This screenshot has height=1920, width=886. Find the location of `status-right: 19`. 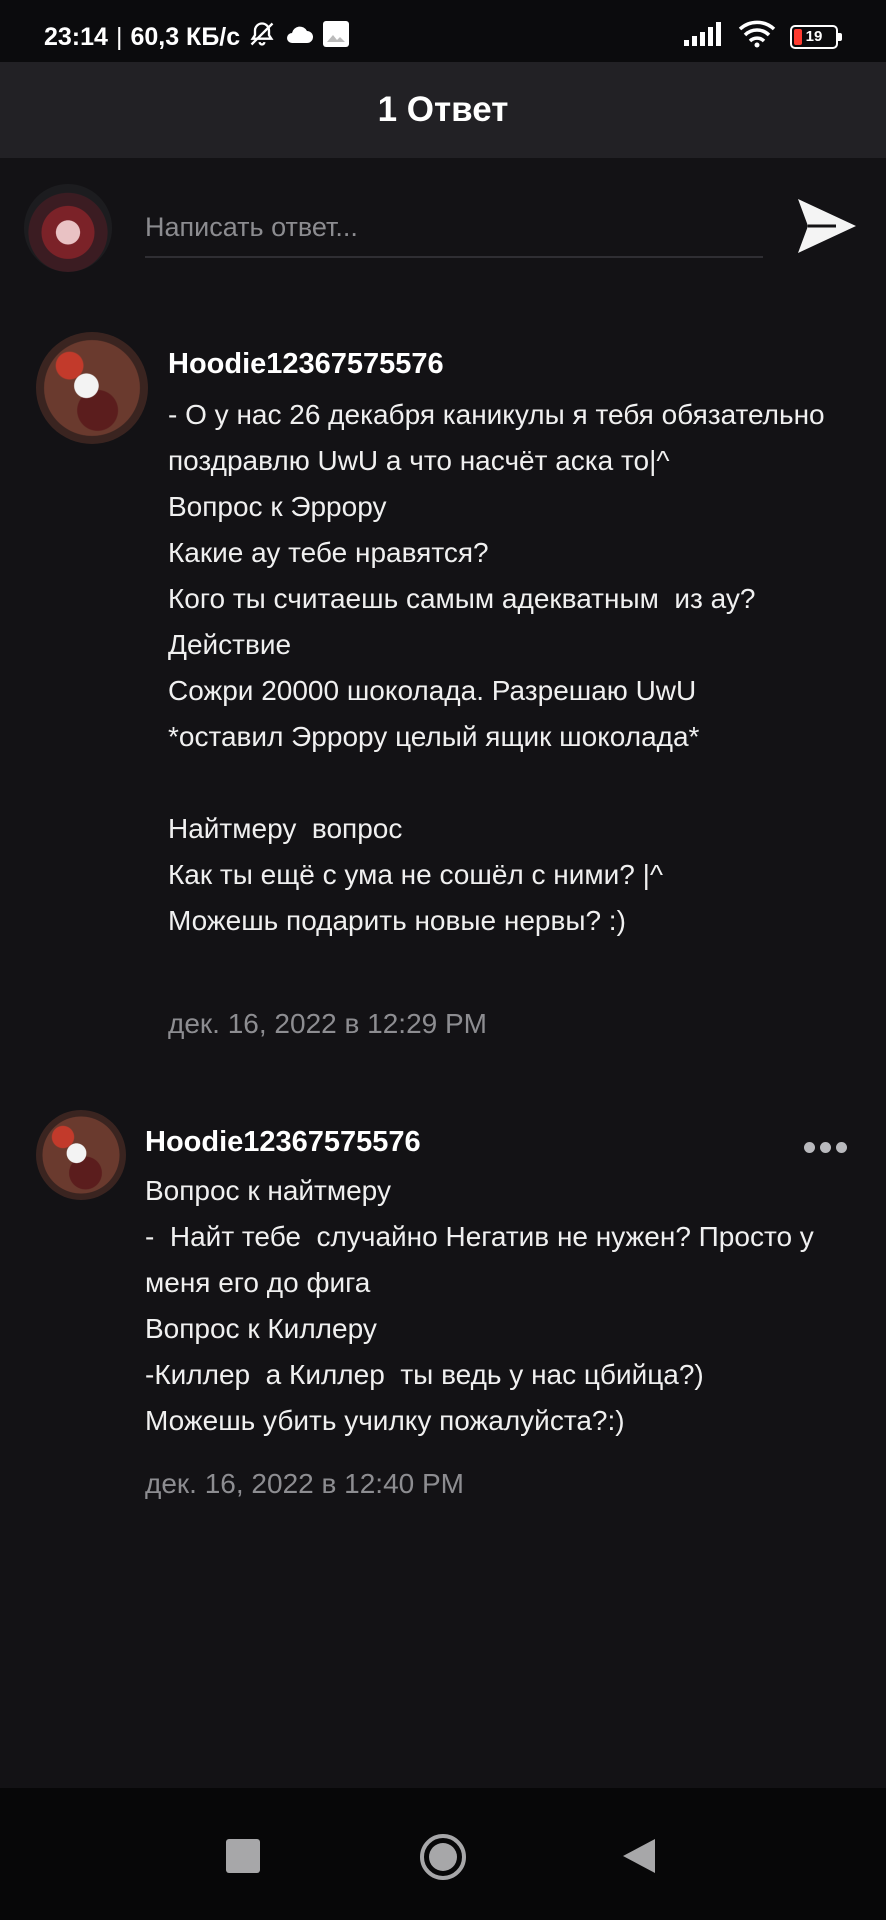

status-right: 19 is located at coordinates (763, 36).